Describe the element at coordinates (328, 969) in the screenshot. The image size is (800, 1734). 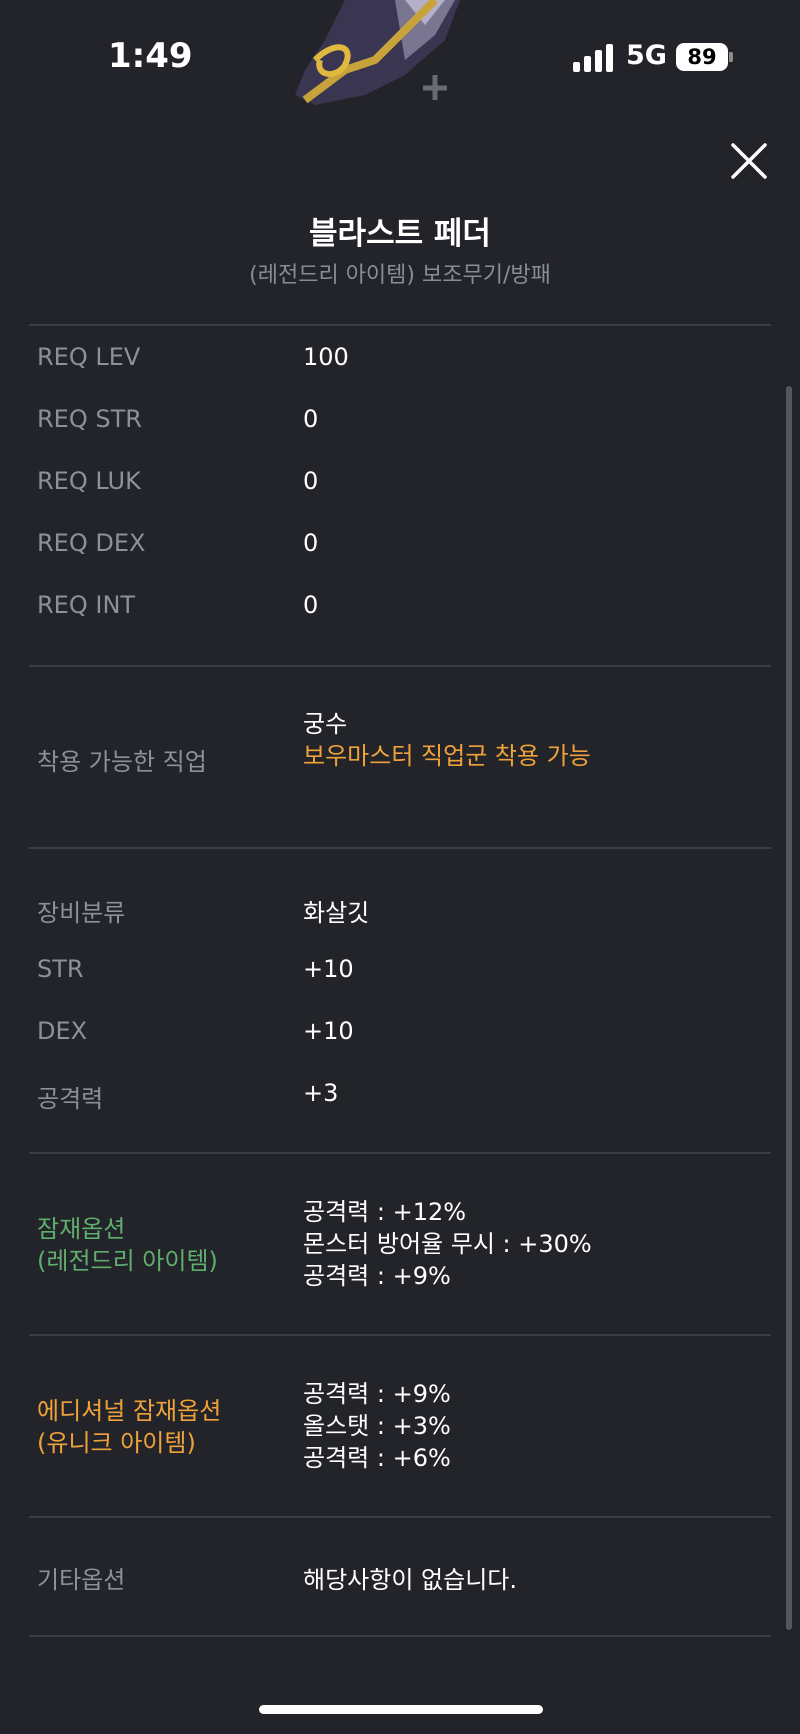
I see `stat-str-value: +10` at that location.